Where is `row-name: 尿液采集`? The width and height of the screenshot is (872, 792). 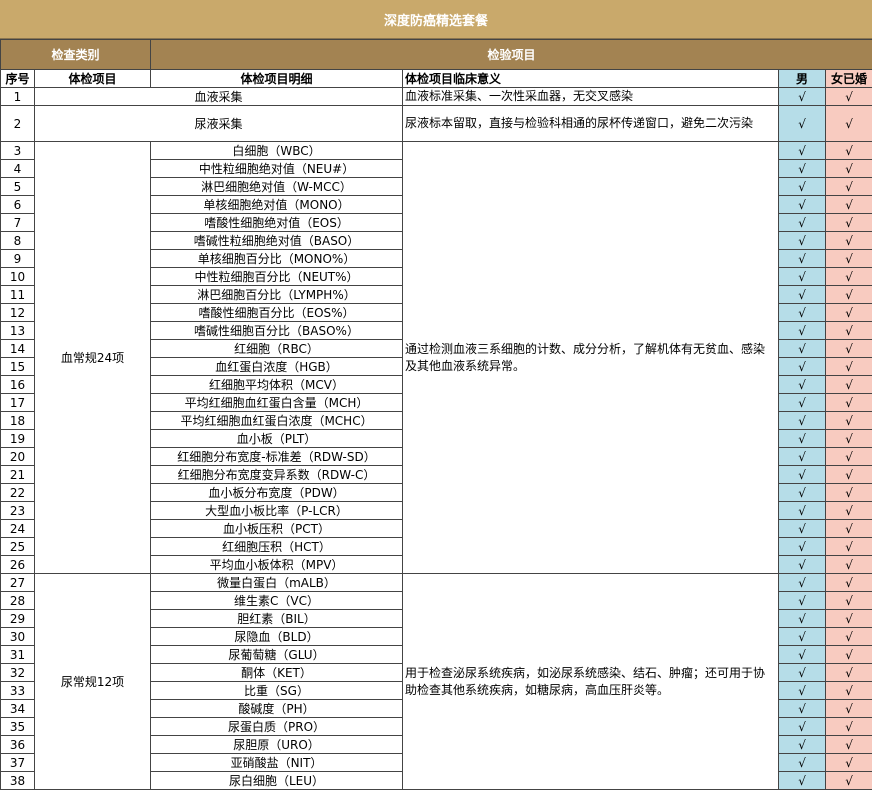
row-name: 尿液采集 is located at coordinates (218, 123).